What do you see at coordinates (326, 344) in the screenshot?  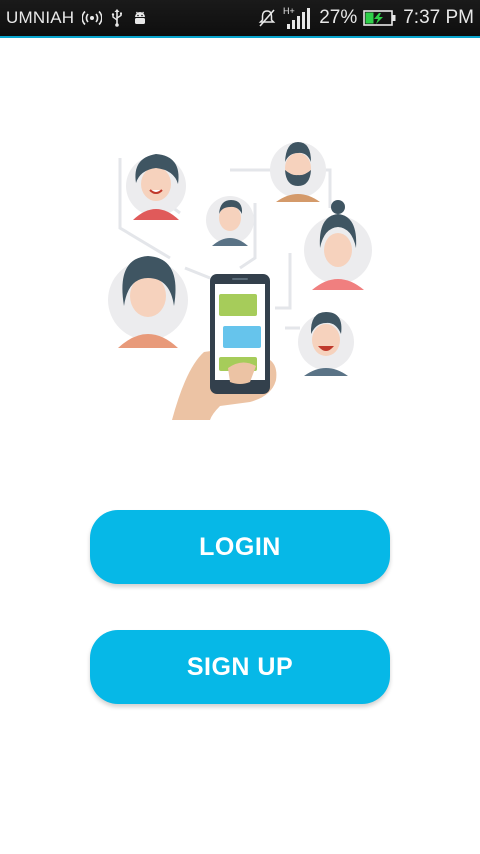 I see `avatar-man-laughing` at bounding box center [326, 344].